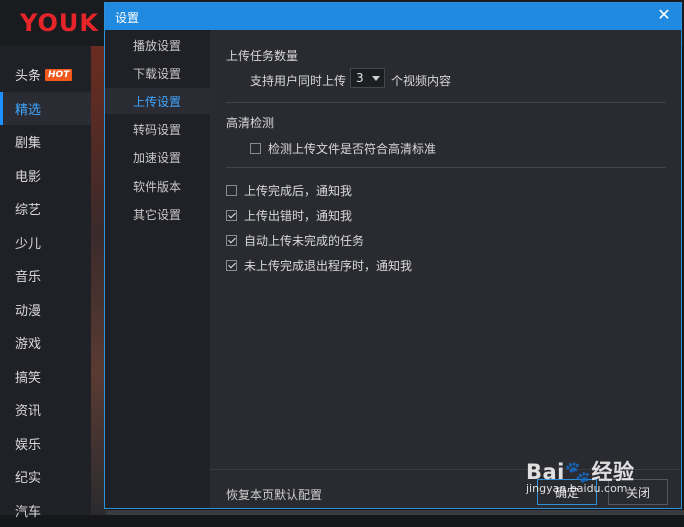  Describe the element at coordinates (45, 376) in the screenshot. I see `sidebar-item: 搞笑` at that location.